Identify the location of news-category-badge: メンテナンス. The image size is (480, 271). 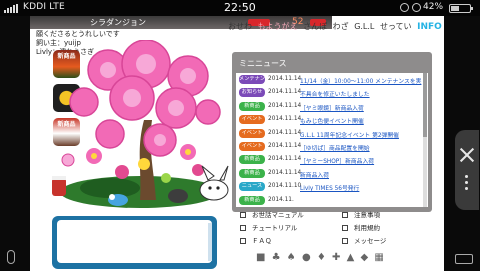
(255, 79).